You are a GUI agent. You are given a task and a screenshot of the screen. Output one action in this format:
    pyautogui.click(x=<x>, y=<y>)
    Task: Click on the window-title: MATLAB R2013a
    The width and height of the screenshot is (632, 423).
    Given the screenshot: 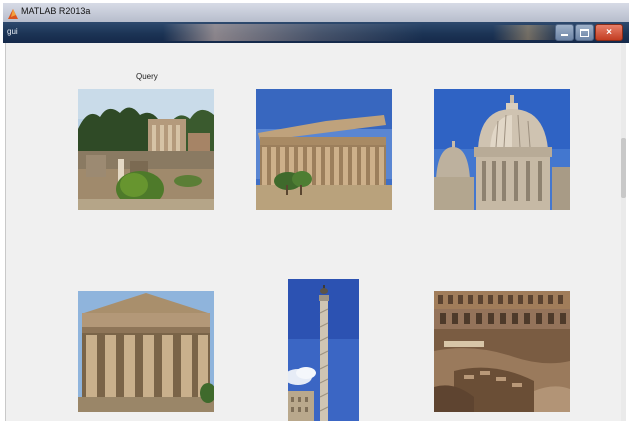 What is the action you would take?
    pyautogui.click(x=56, y=11)
    